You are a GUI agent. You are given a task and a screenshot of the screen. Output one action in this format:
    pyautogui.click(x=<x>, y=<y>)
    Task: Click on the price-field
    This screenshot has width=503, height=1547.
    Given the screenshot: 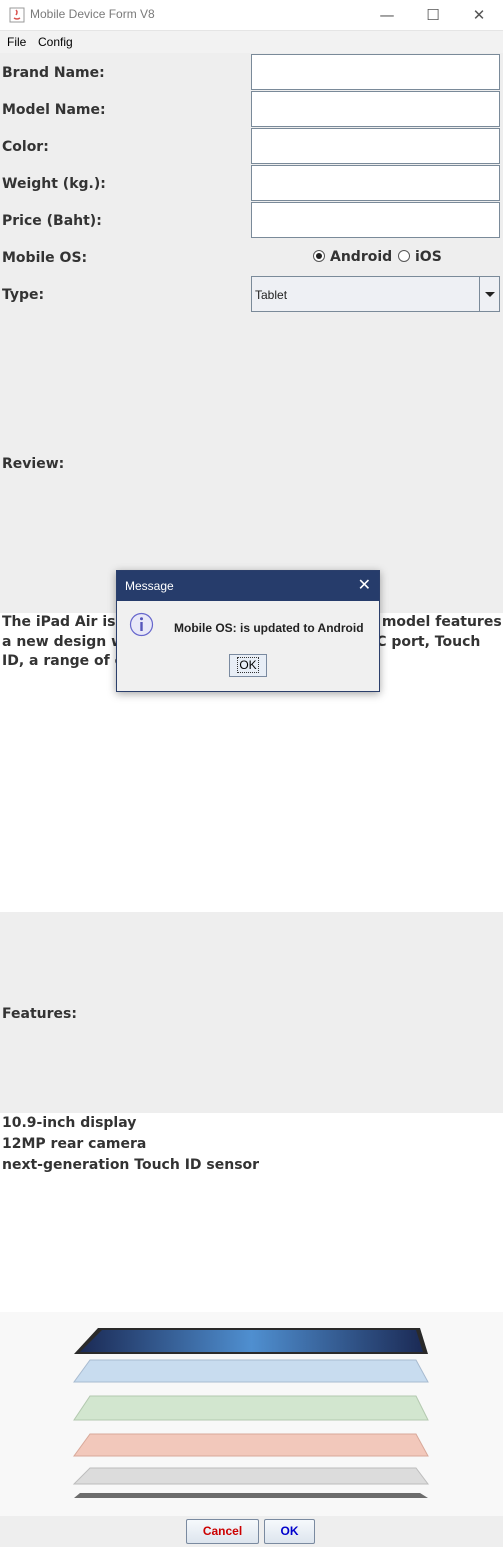 What is the action you would take?
    pyautogui.click(x=375, y=220)
    